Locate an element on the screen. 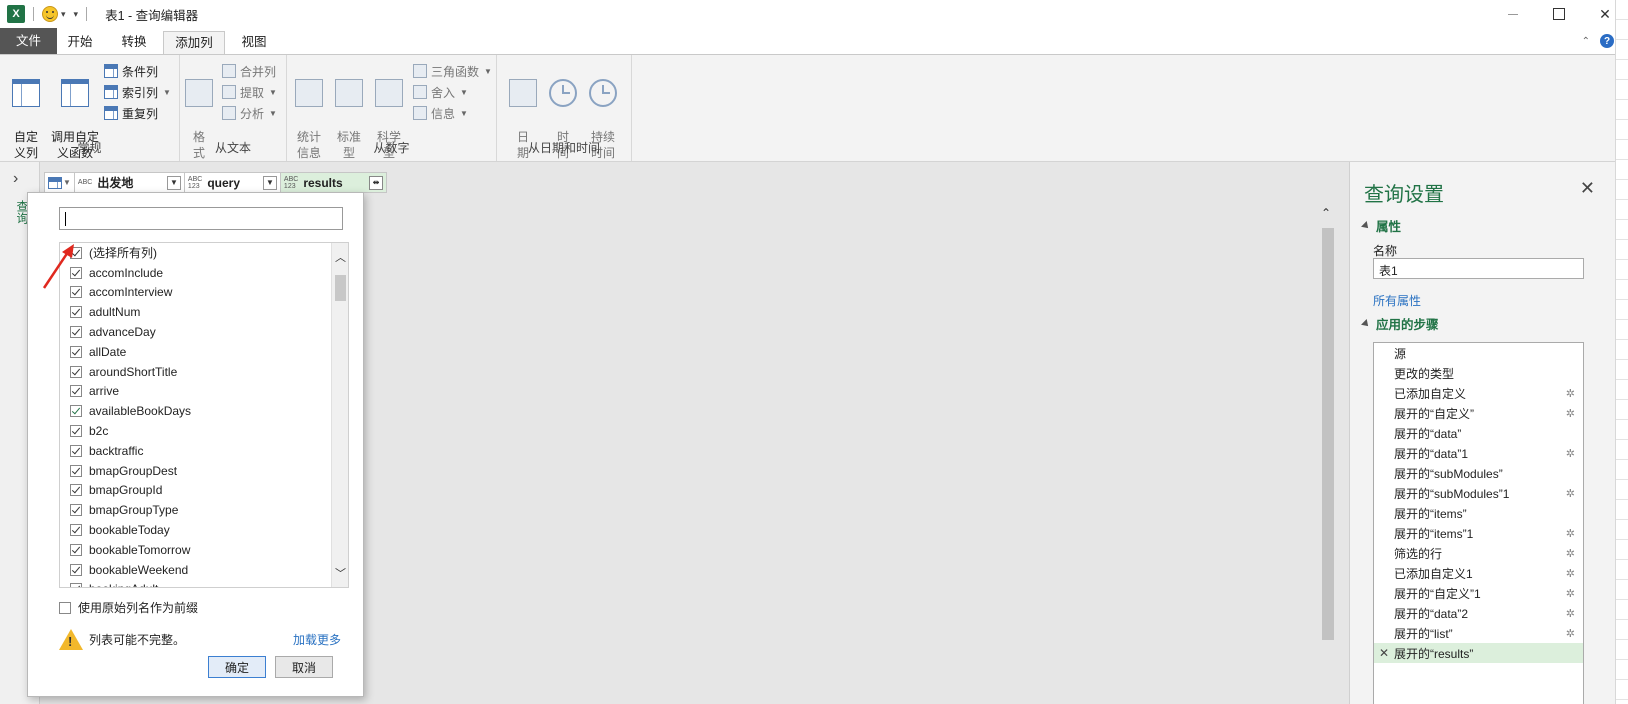 The height and width of the screenshot is (704, 1628). query-name-input: 表1 is located at coordinates (1478, 268).